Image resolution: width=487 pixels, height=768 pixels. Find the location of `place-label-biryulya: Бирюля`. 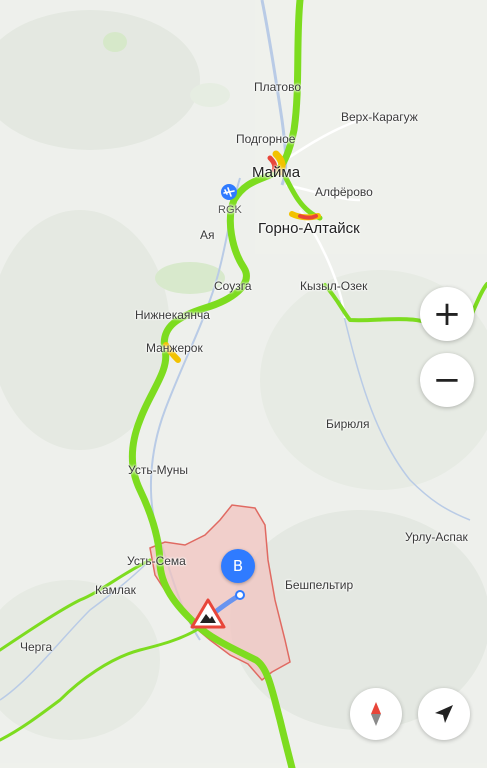

place-label-biryulya: Бирюля is located at coordinates (348, 424).